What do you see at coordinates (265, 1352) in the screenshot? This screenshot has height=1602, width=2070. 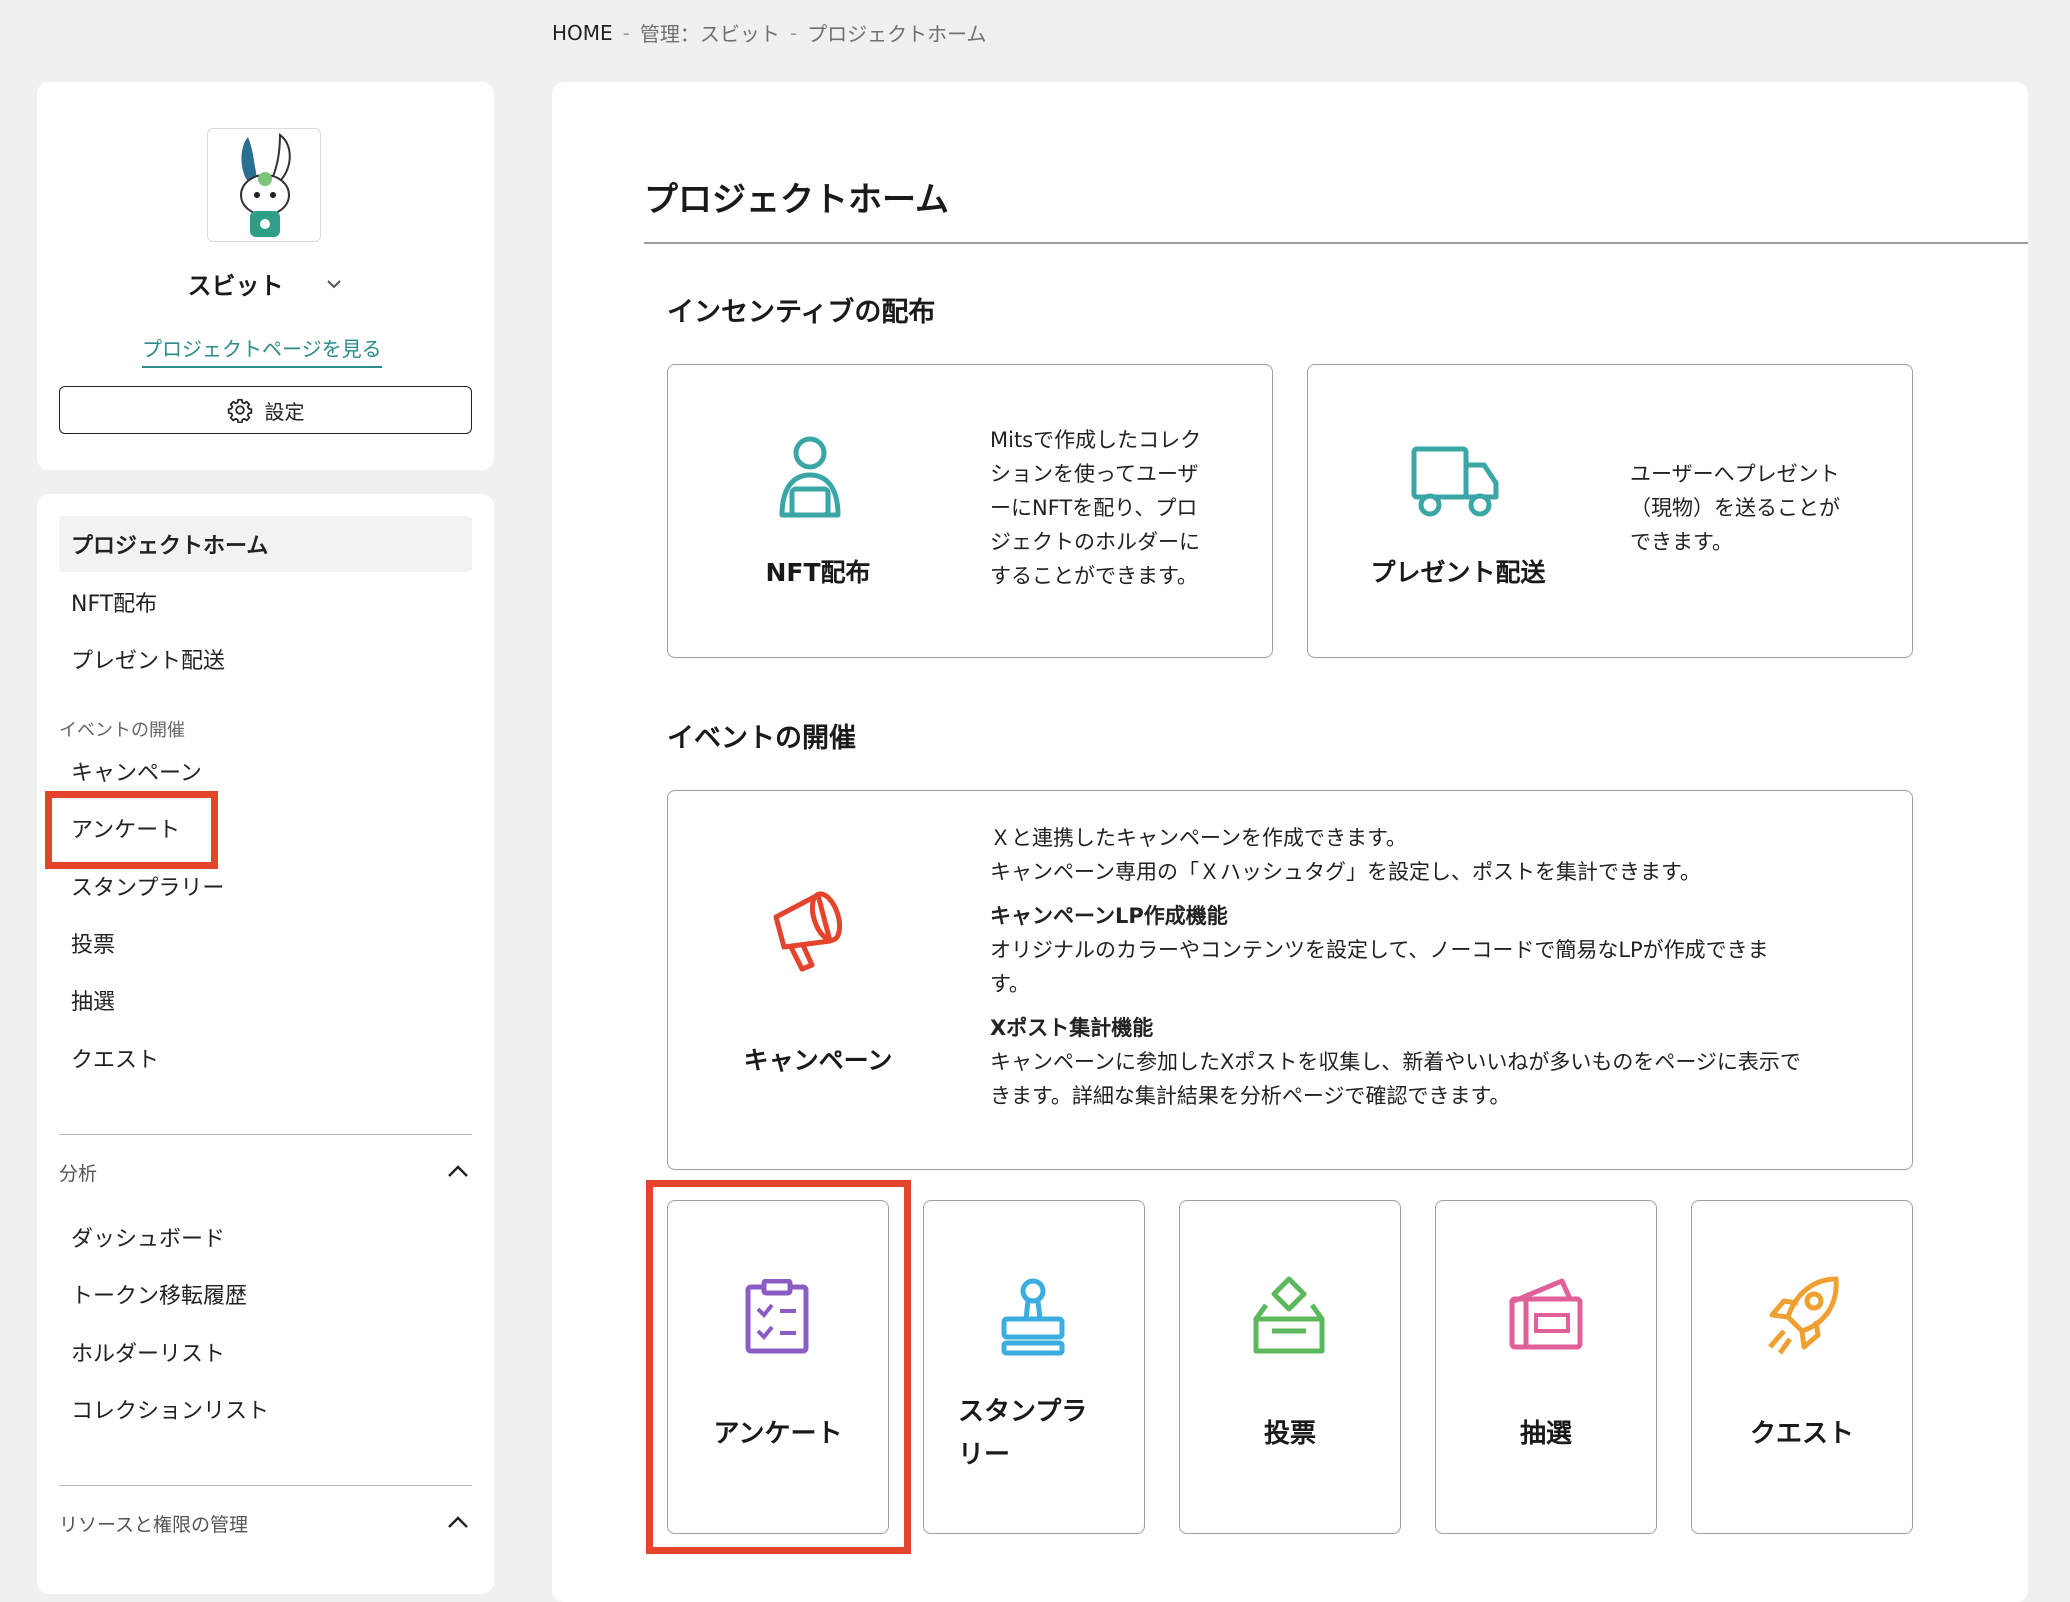 I see `sidebar-item-holder-list: ホルダーリスト` at bounding box center [265, 1352].